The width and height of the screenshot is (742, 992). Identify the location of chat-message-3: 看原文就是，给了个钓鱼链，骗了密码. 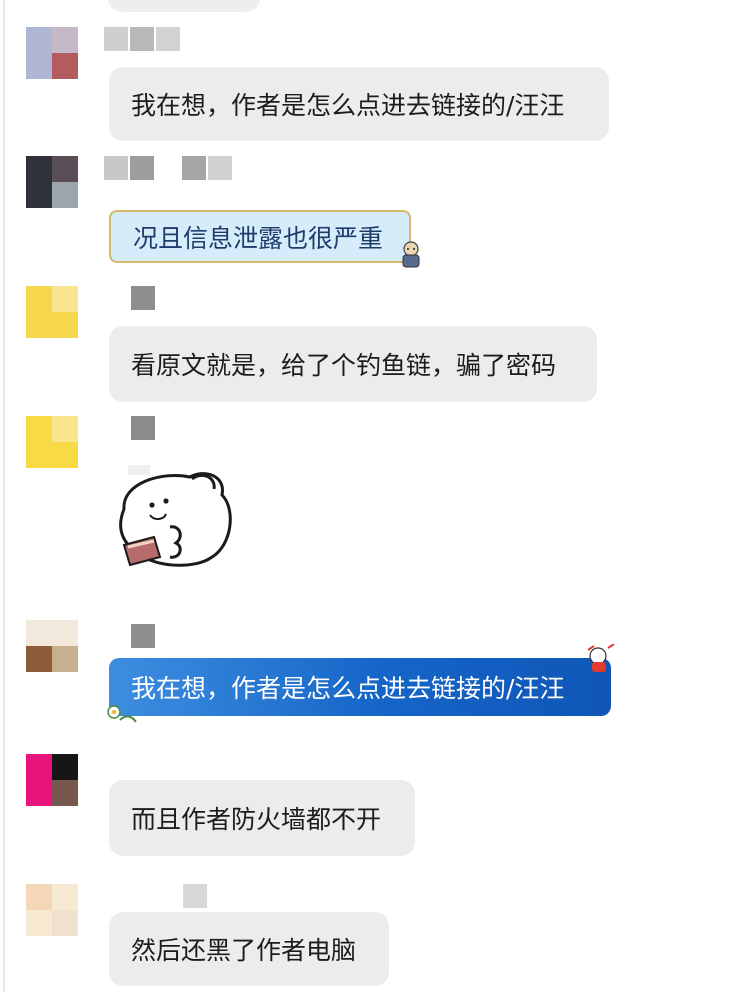
(371, 345).